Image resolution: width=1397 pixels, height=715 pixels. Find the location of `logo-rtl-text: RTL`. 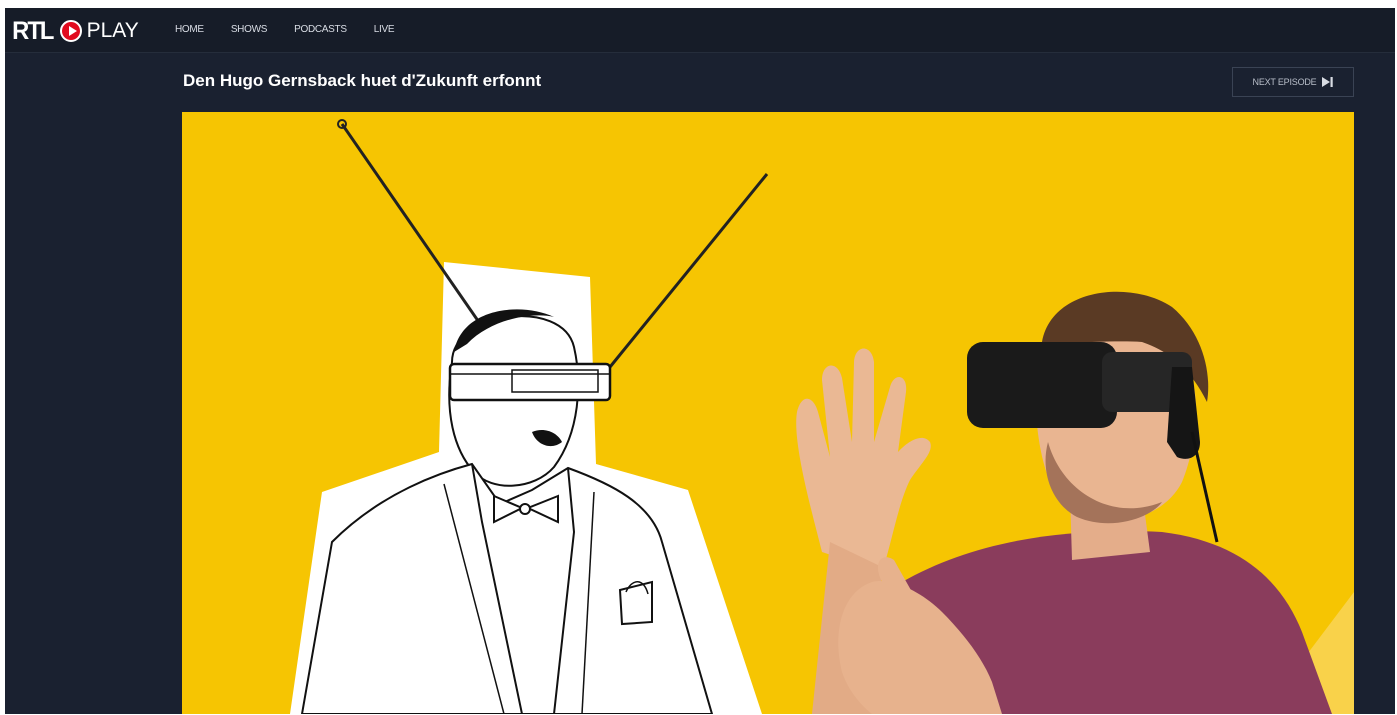

logo-rtl-text: RTL is located at coordinates (33, 30).